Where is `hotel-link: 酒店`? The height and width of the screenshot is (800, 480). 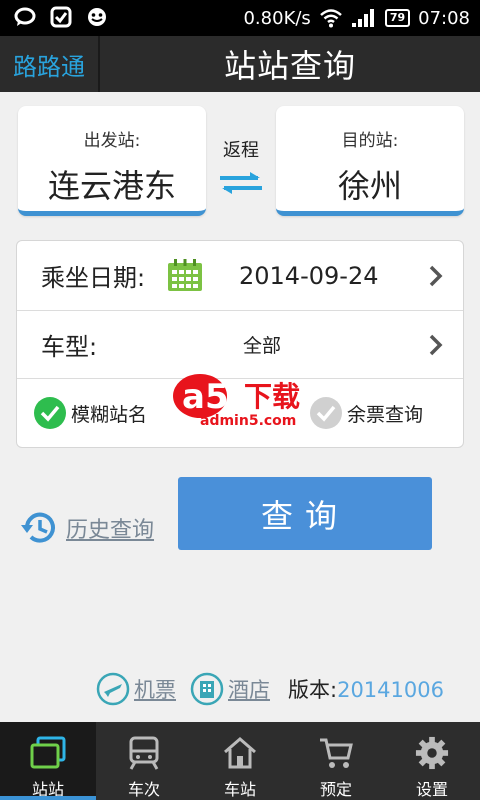
hotel-link: 酒店 is located at coordinates (230, 689).